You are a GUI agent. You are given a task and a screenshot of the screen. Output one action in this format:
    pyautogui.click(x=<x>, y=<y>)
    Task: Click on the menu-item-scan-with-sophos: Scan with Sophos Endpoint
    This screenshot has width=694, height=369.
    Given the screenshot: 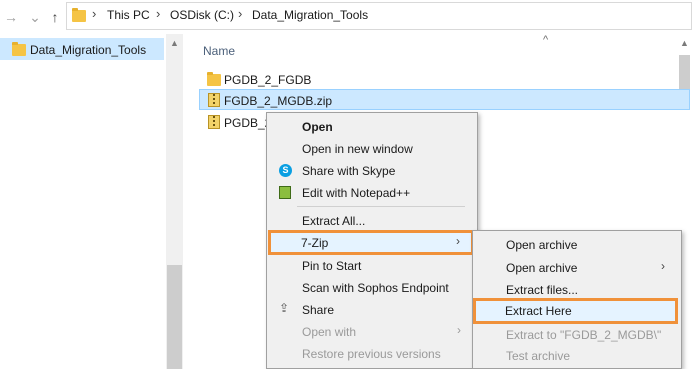 What is the action you would take?
    pyautogui.click(x=375, y=288)
    